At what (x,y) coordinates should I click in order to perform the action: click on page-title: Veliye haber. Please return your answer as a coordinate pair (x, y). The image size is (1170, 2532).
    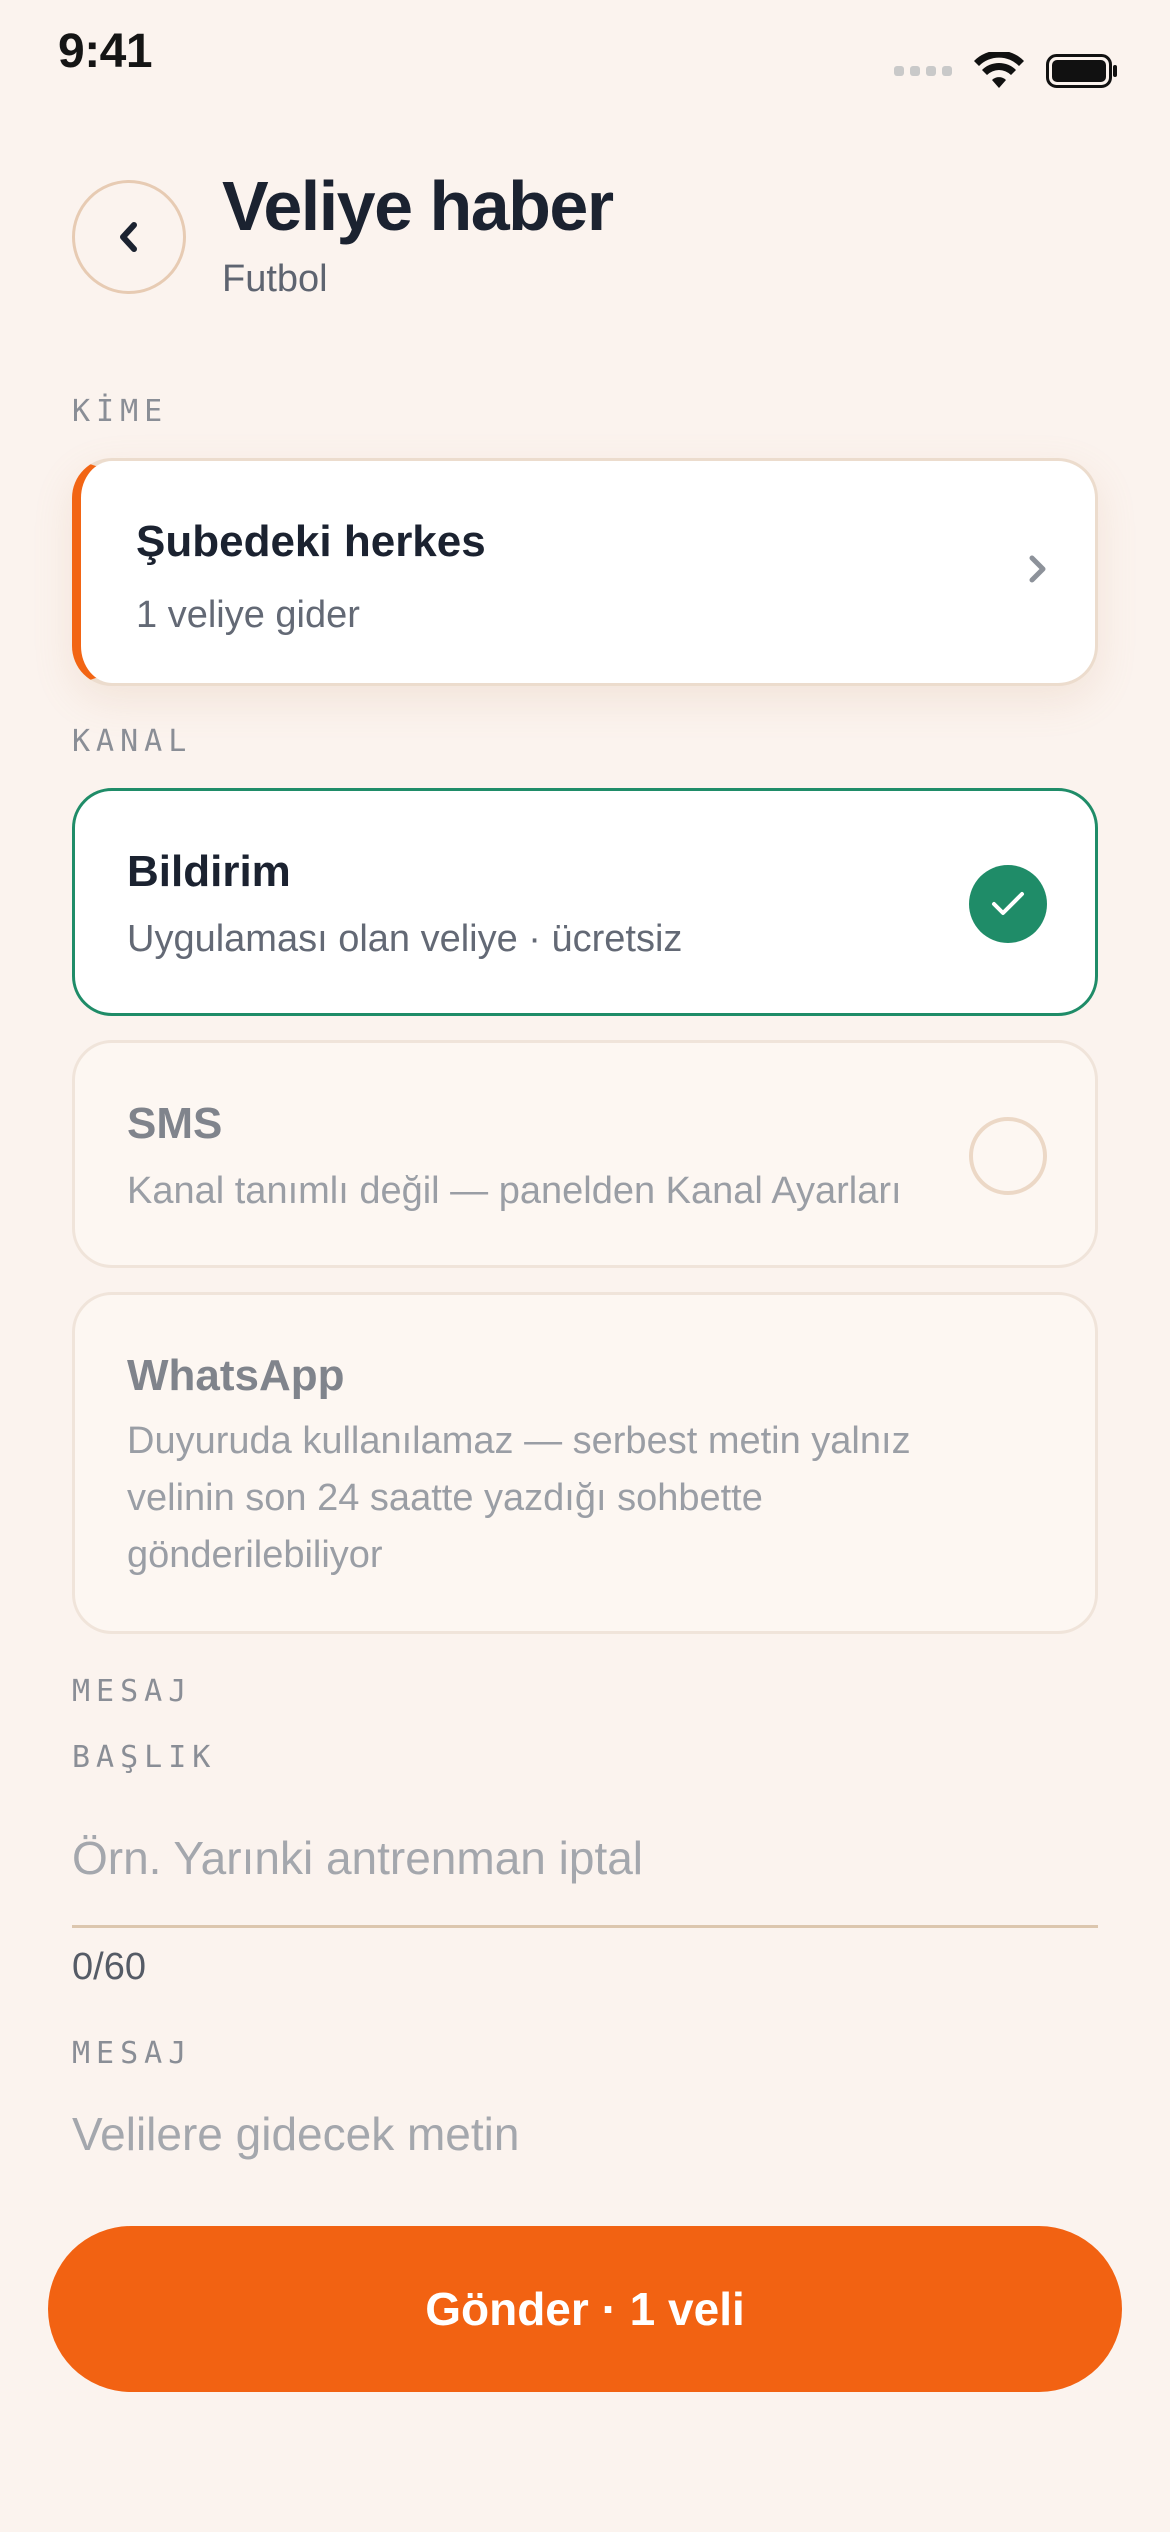
    Looking at the image, I should click on (418, 206).